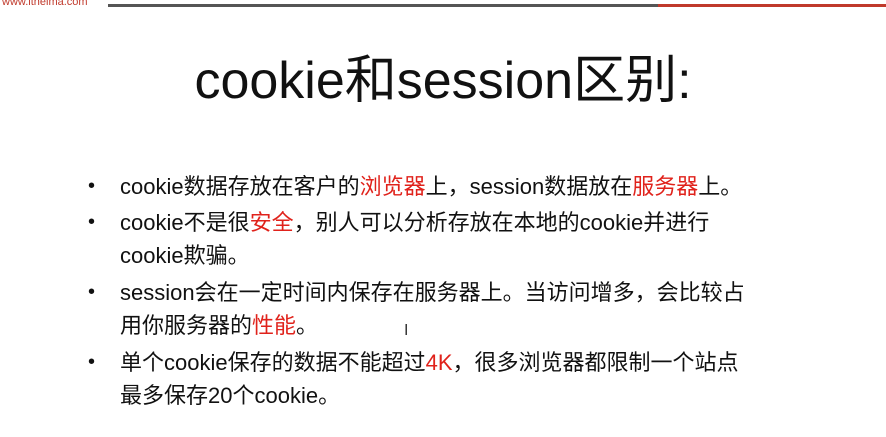 Image resolution: width=886 pixels, height=437 pixels. What do you see at coordinates (501, 222) in the screenshot?
I see `bullet-text-part: ，别人可以分析存放在本地的cookie并进行` at bounding box center [501, 222].